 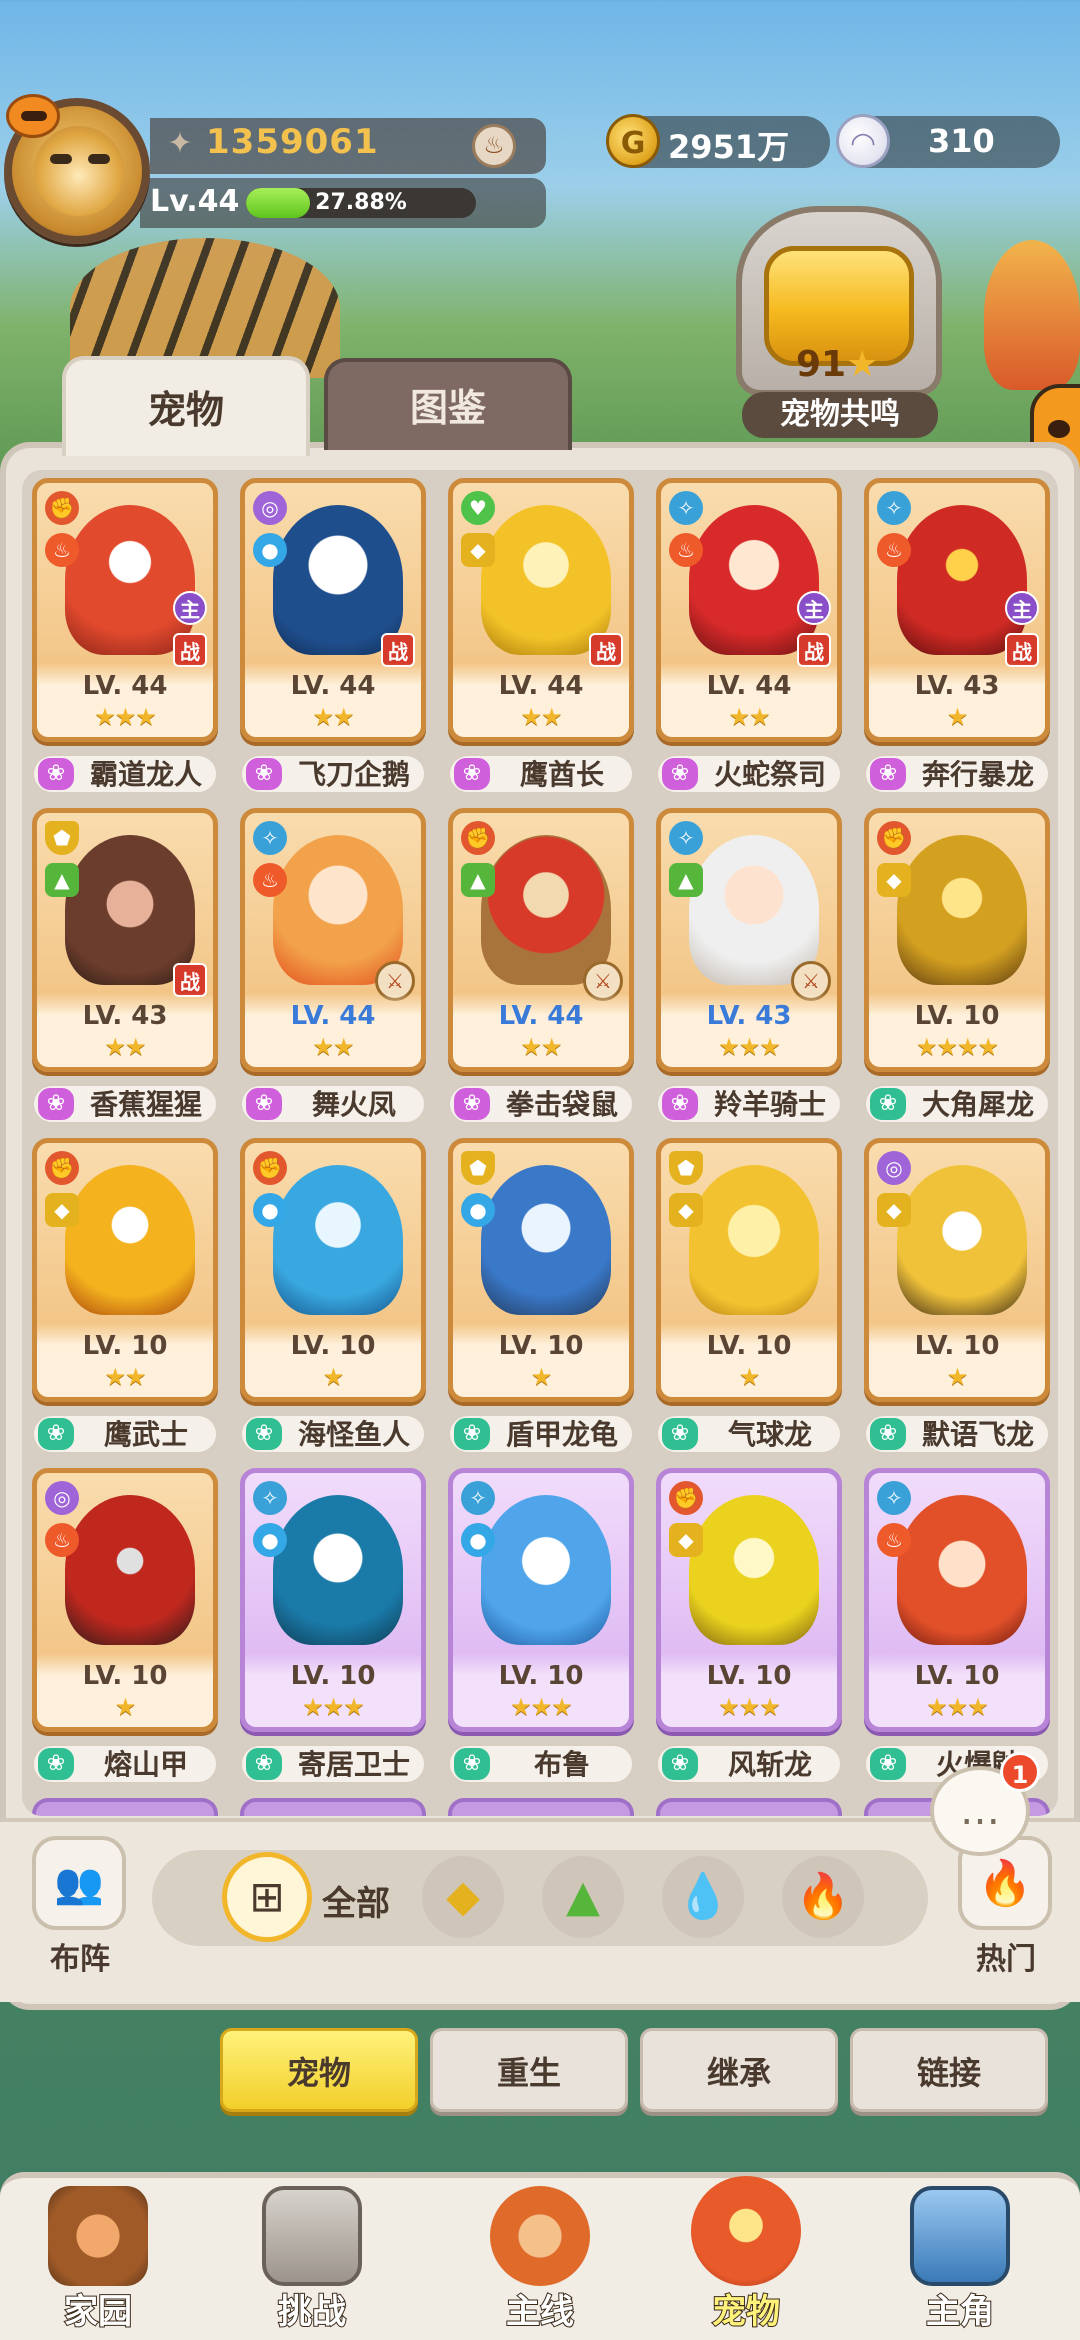 What do you see at coordinates (125, 1434) in the screenshot?
I see `pet-name-bar: ❀ 鹰武士` at bounding box center [125, 1434].